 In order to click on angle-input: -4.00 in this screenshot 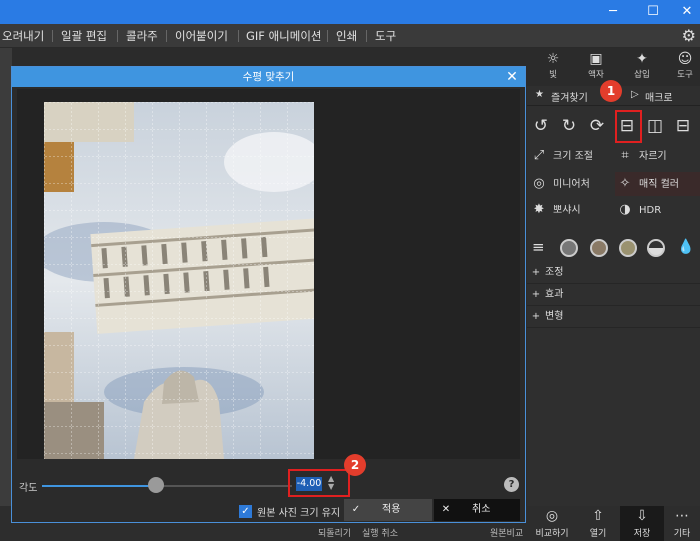, I will do `click(309, 484)`.